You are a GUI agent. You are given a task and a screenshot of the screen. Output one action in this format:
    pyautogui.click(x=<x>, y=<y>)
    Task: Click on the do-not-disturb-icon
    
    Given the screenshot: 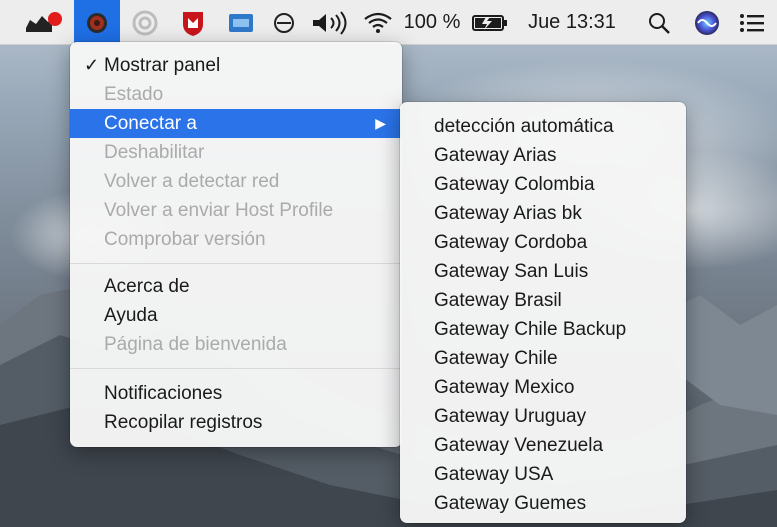 What is the action you would take?
    pyautogui.click(x=284, y=22)
    